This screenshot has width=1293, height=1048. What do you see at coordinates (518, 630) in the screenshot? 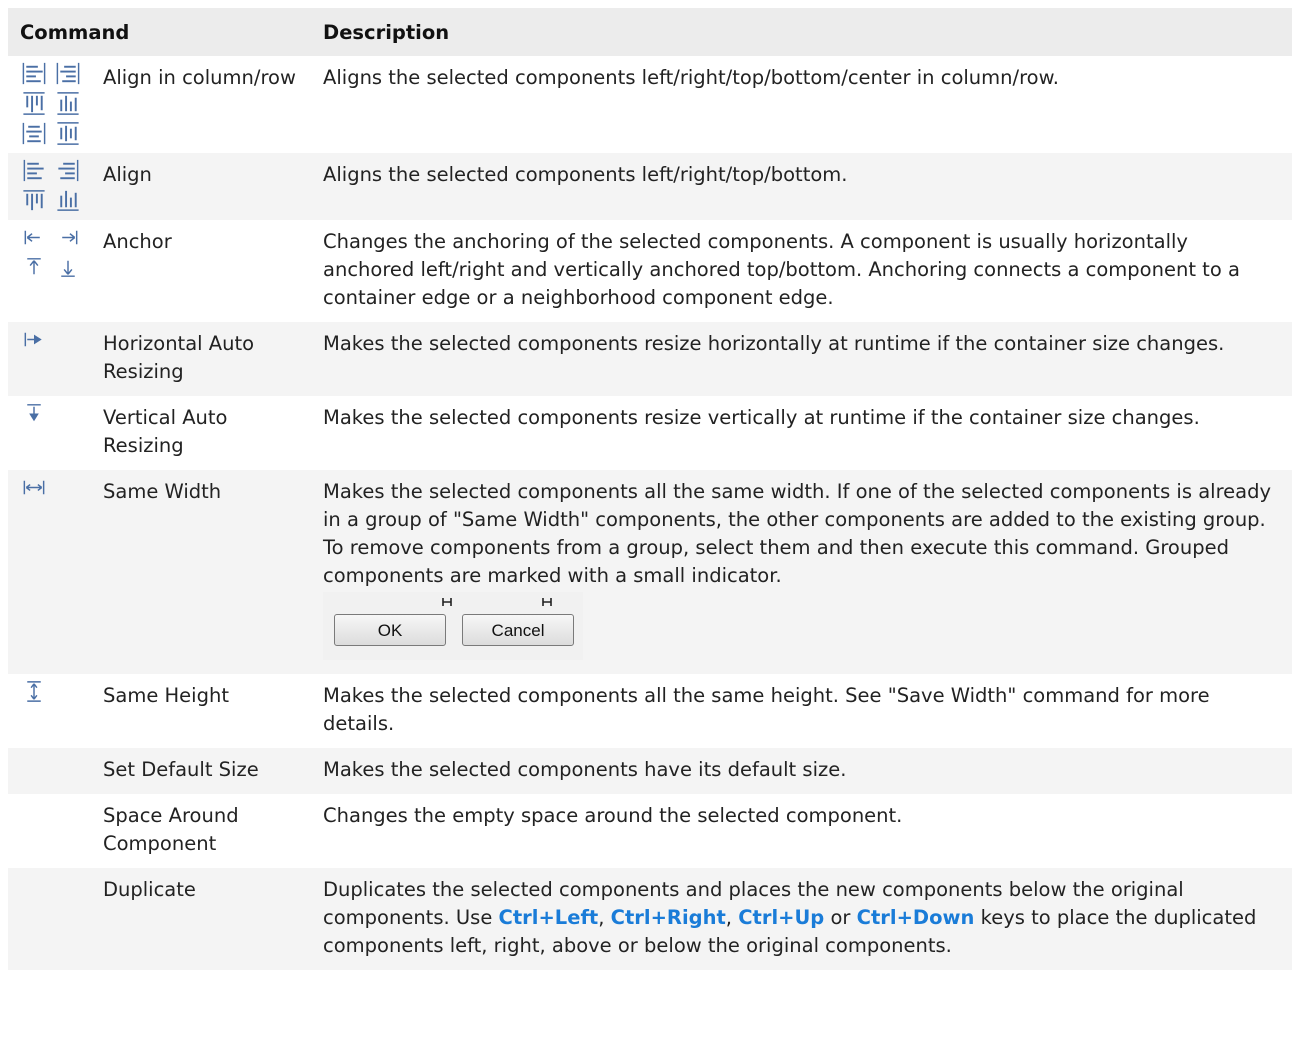
I see `example-cancel-button: Cancel` at bounding box center [518, 630].